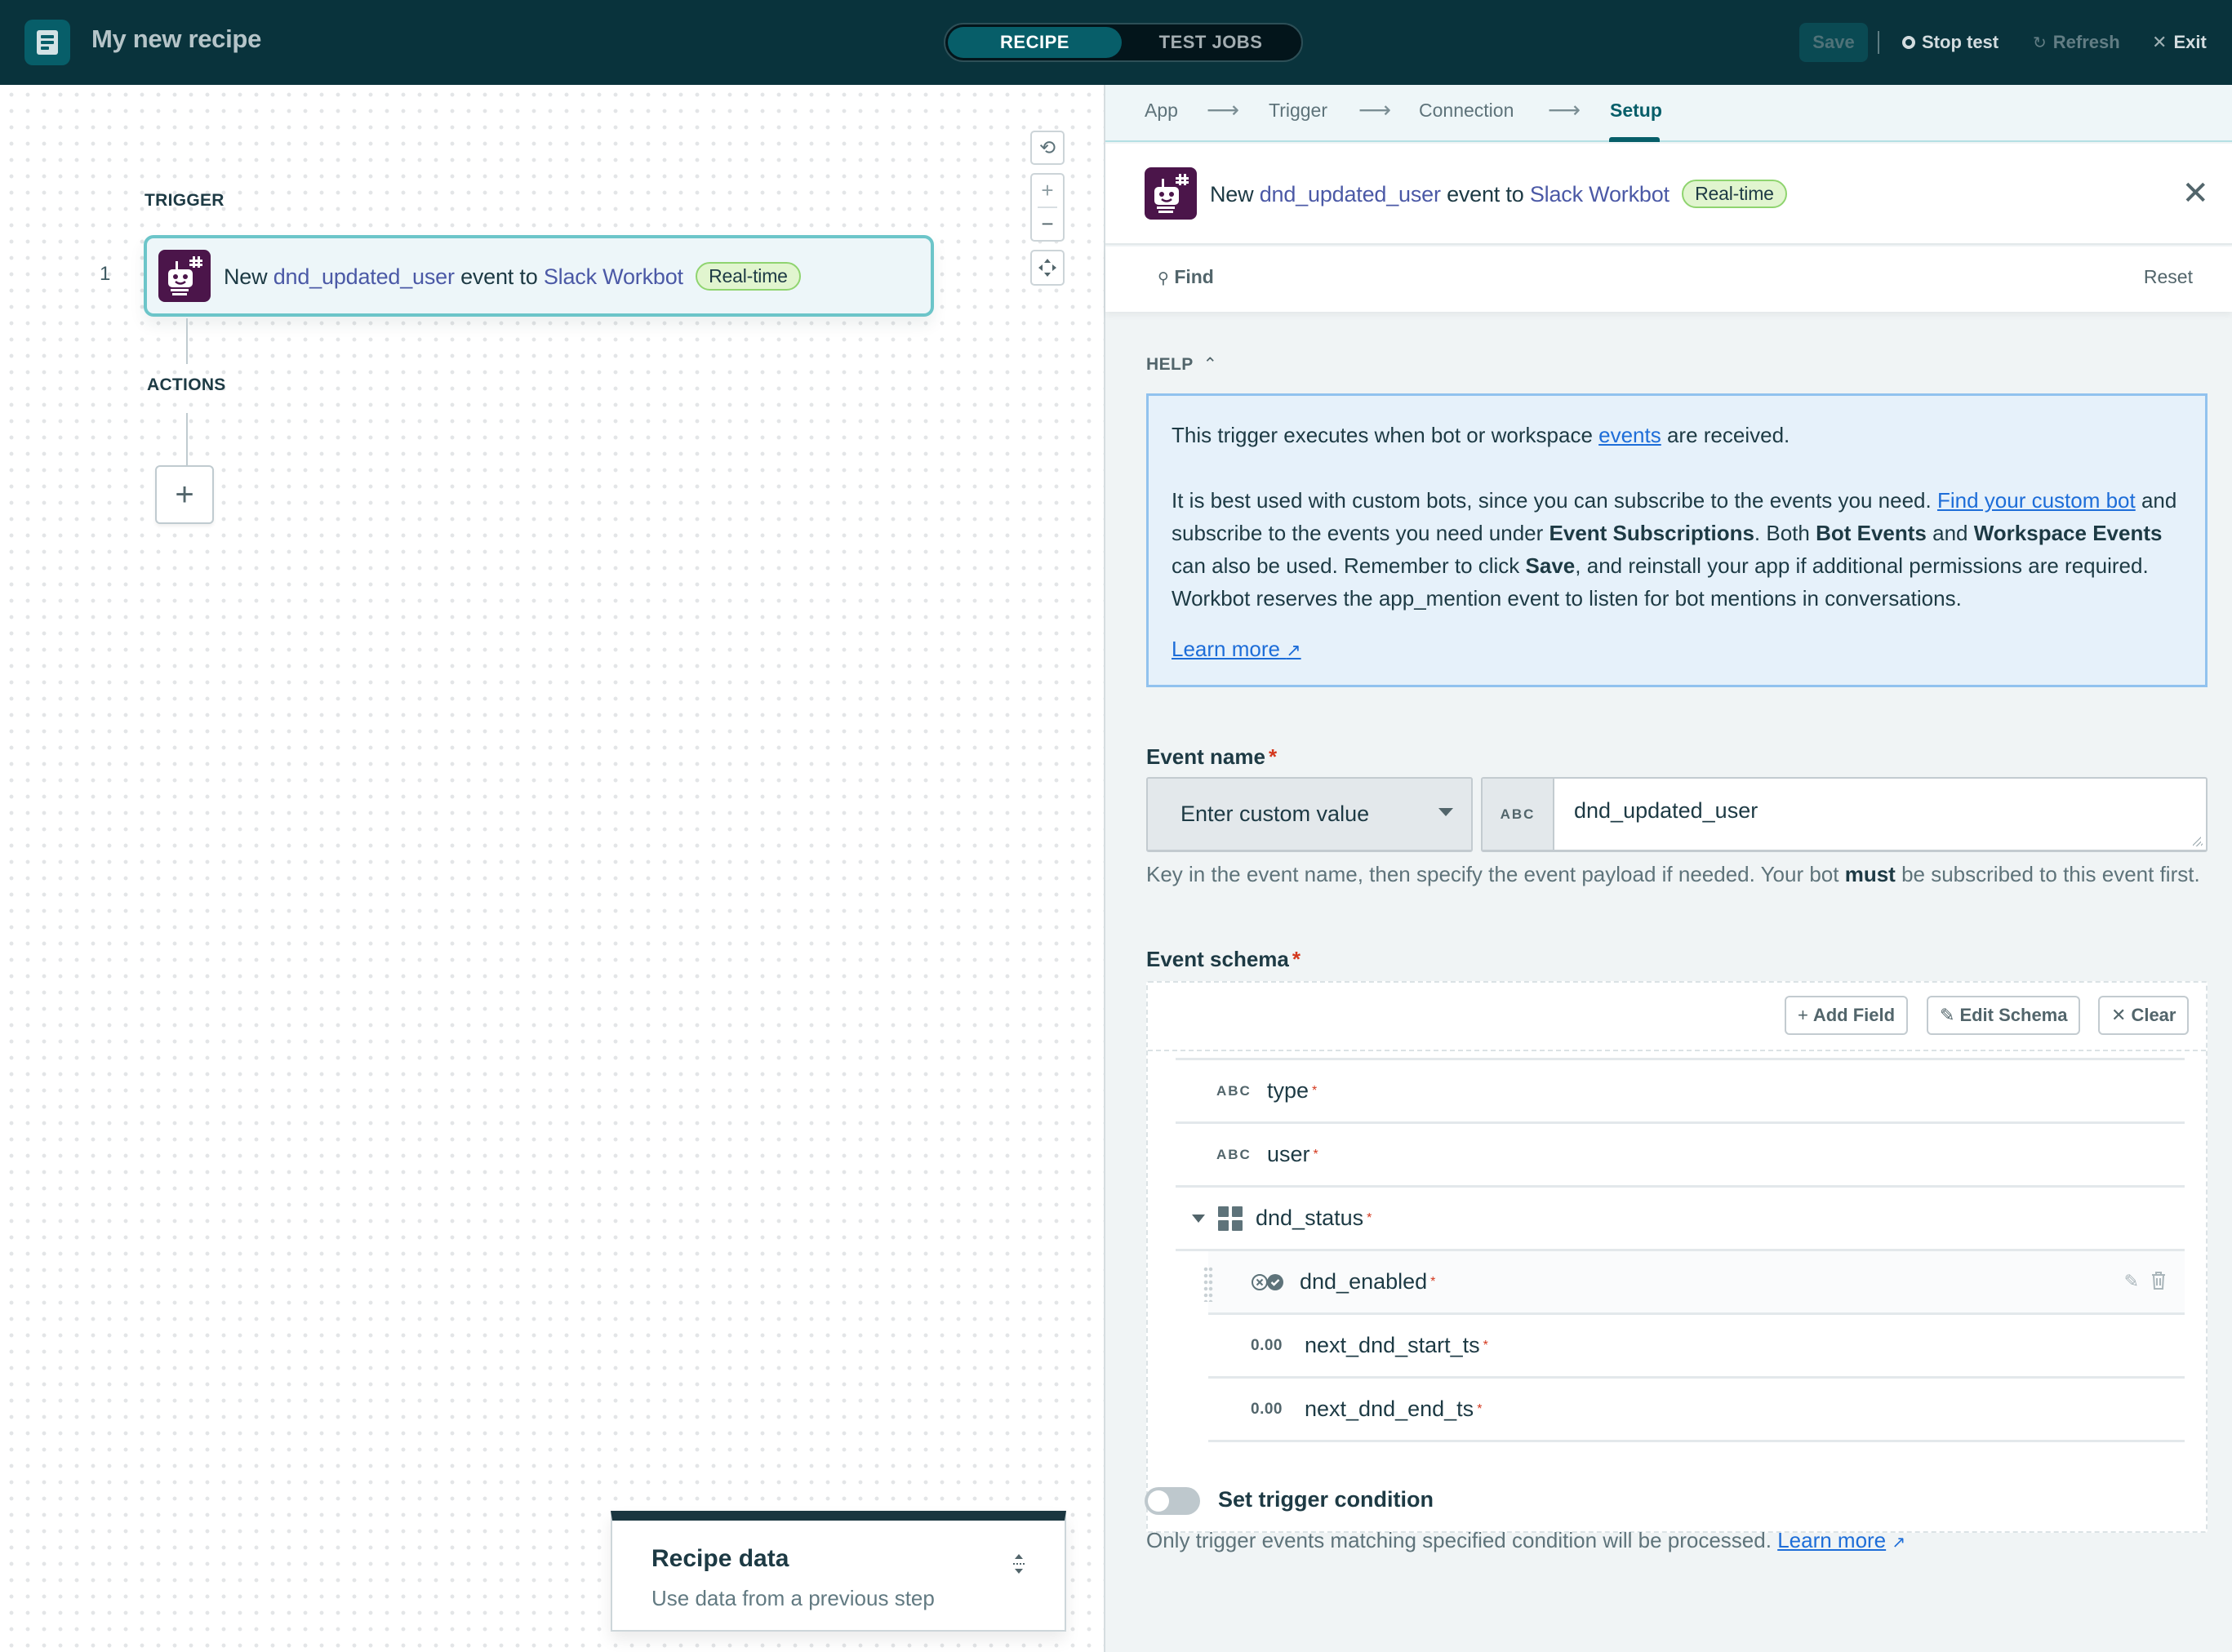  I want to click on breadcrumb-app: App, so click(1162, 111).